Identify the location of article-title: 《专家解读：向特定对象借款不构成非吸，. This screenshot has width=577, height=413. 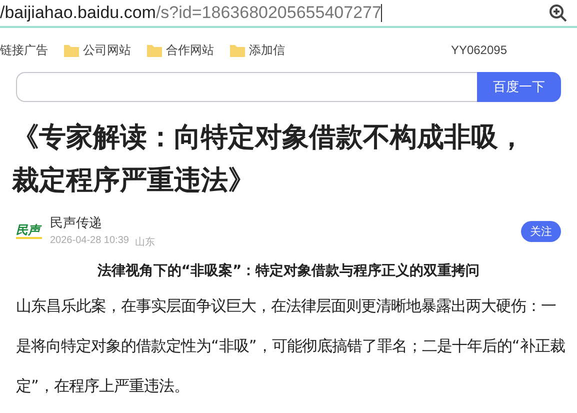
(269, 138).